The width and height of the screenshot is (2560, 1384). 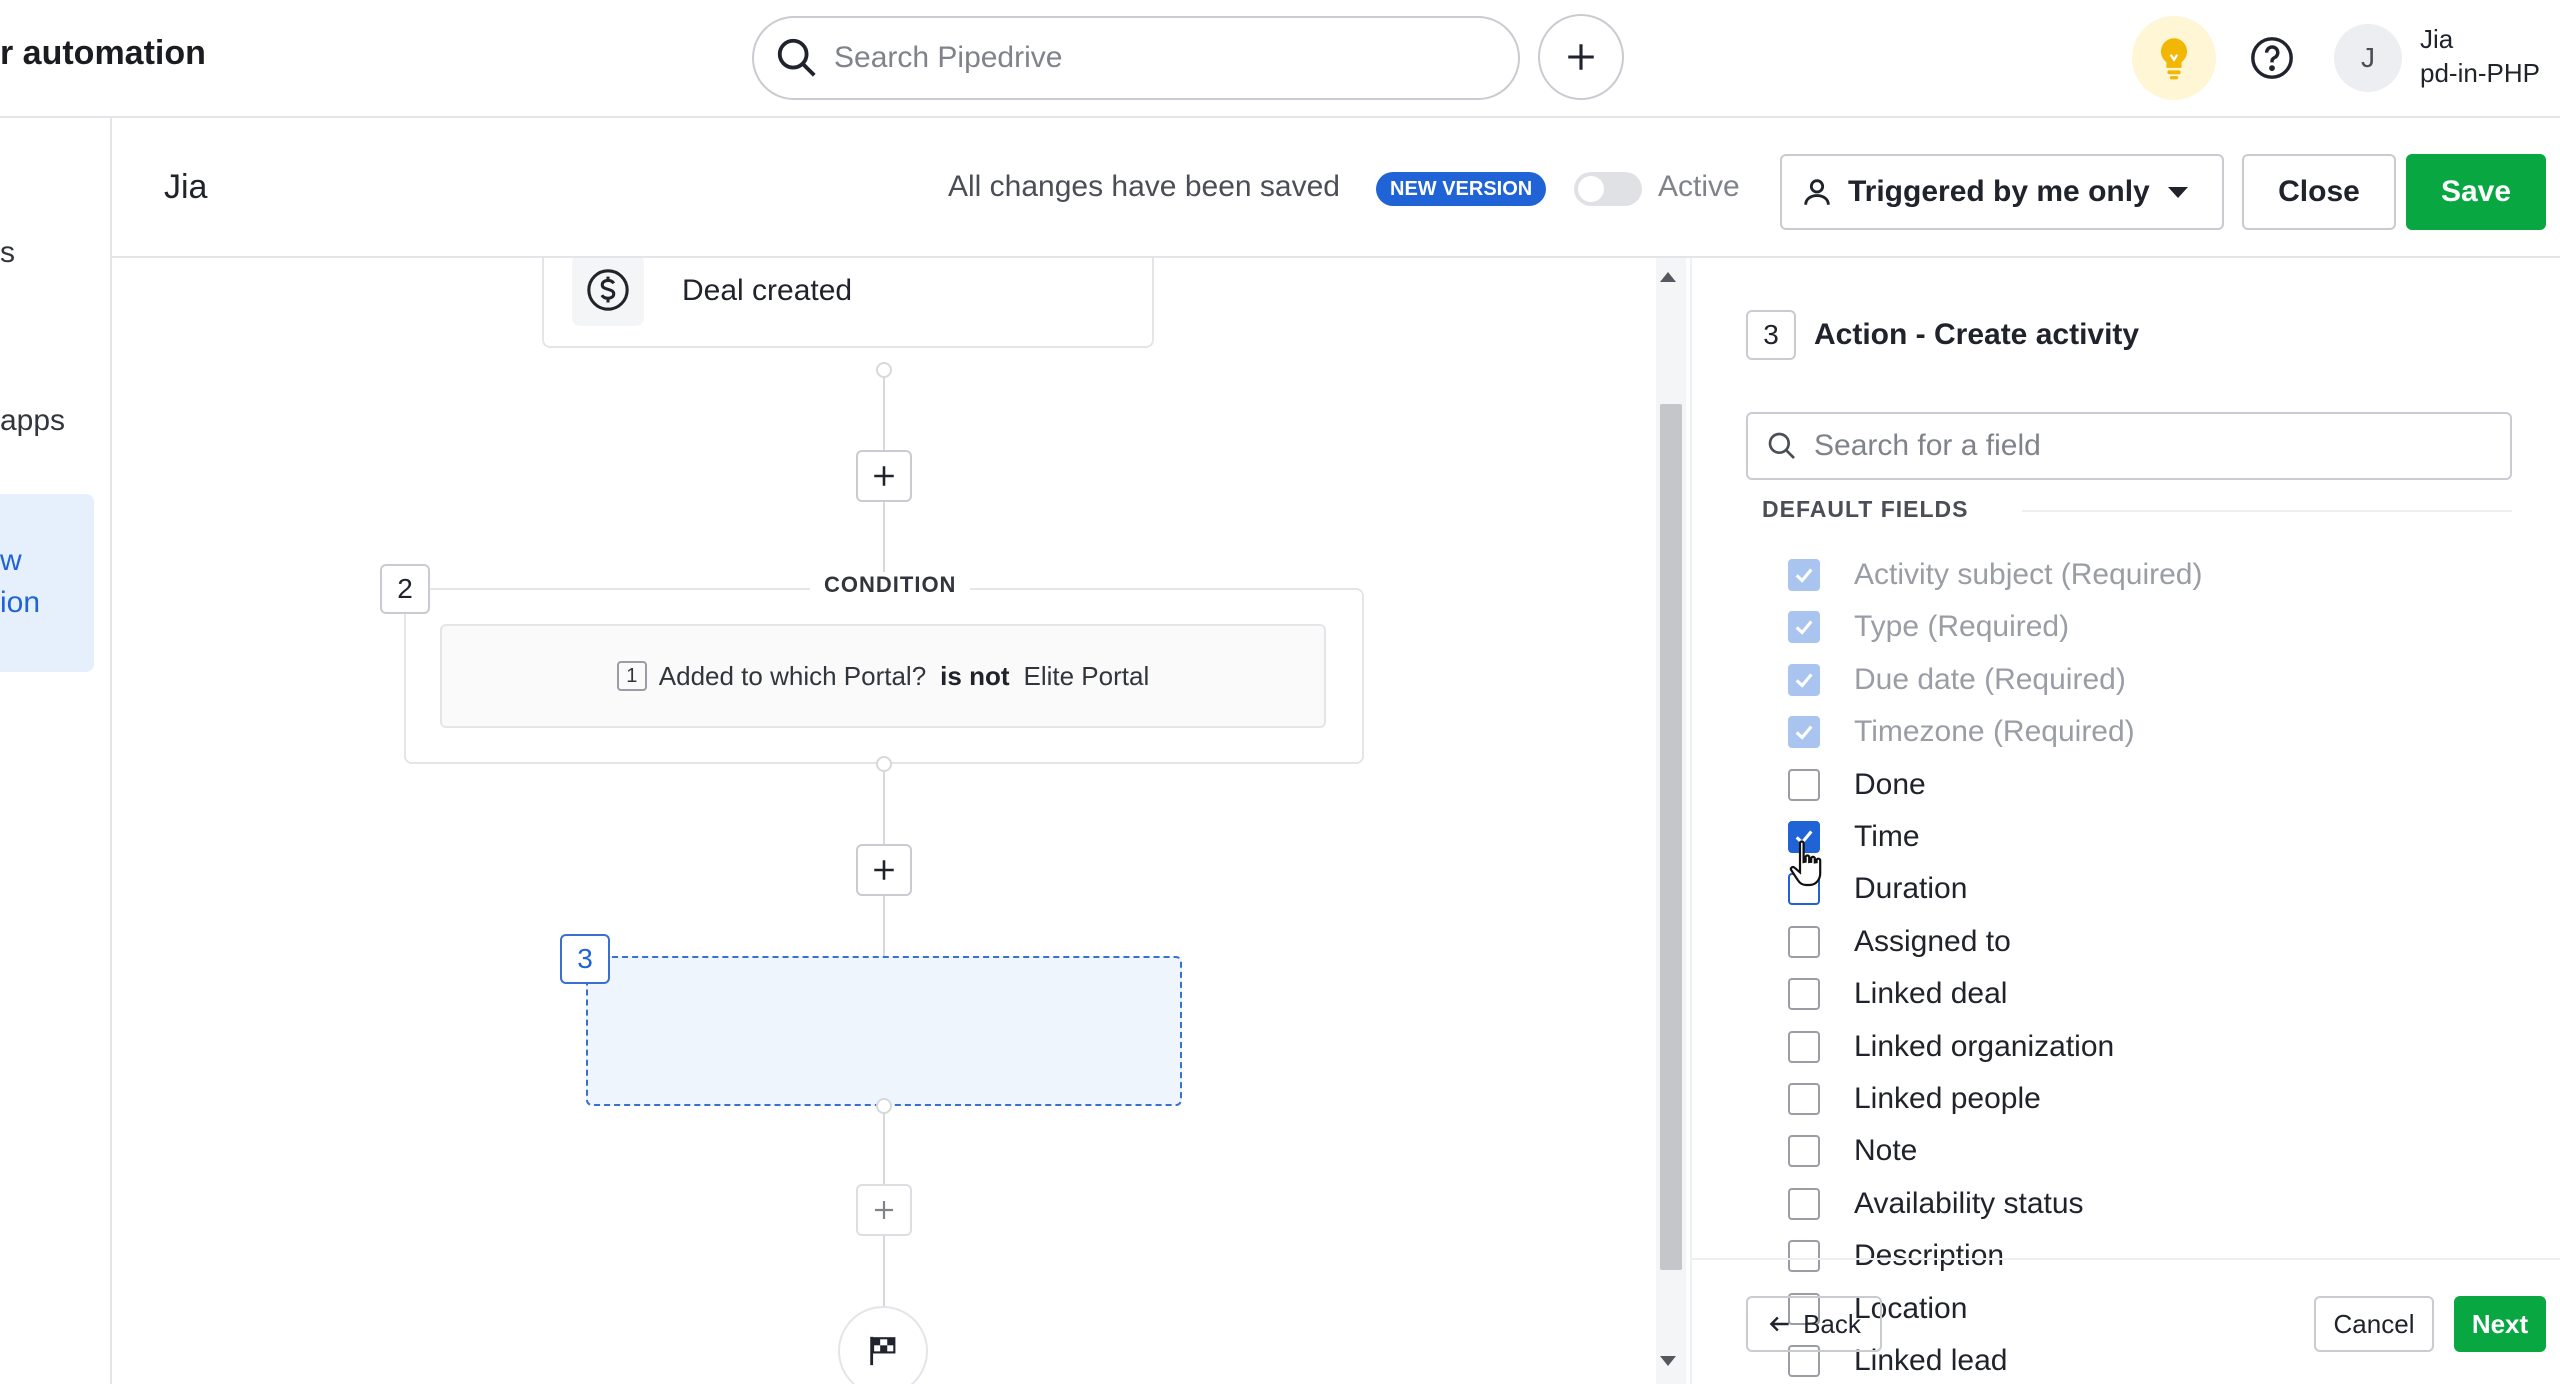 I want to click on back-button: Back, so click(x=1814, y=1324).